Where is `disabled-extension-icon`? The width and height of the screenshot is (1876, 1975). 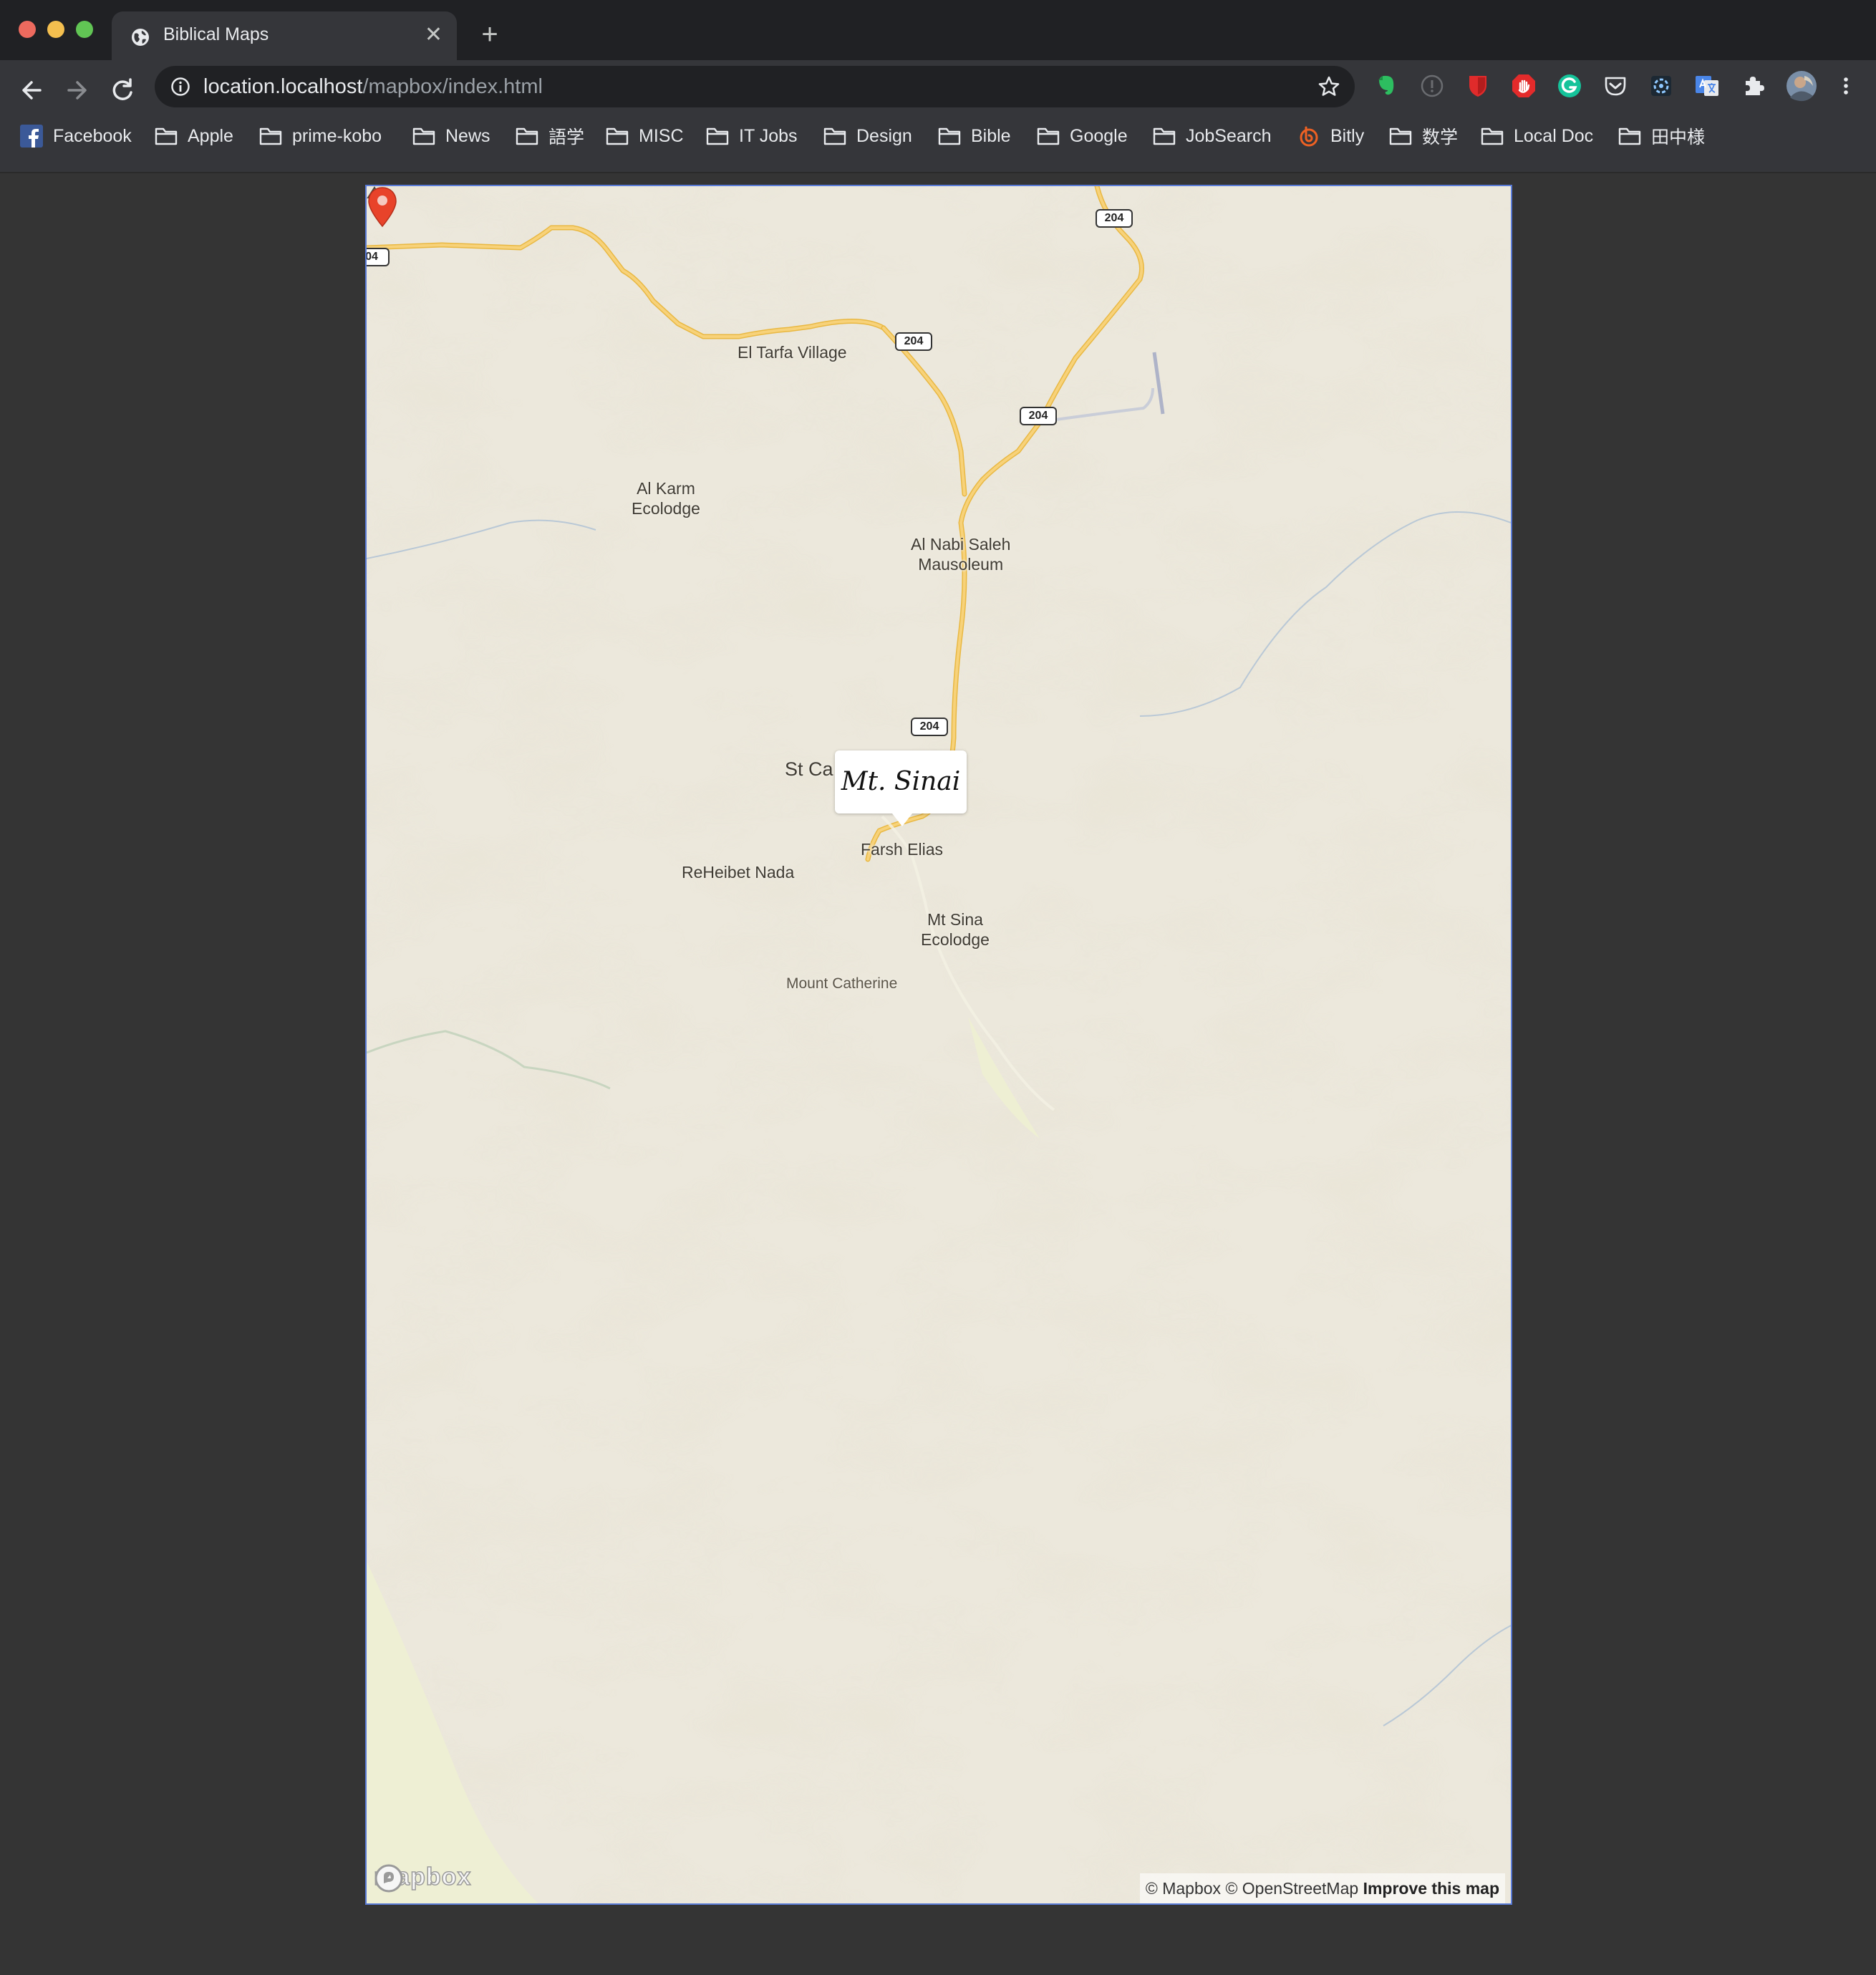
disabled-extension-icon is located at coordinates (1432, 86).